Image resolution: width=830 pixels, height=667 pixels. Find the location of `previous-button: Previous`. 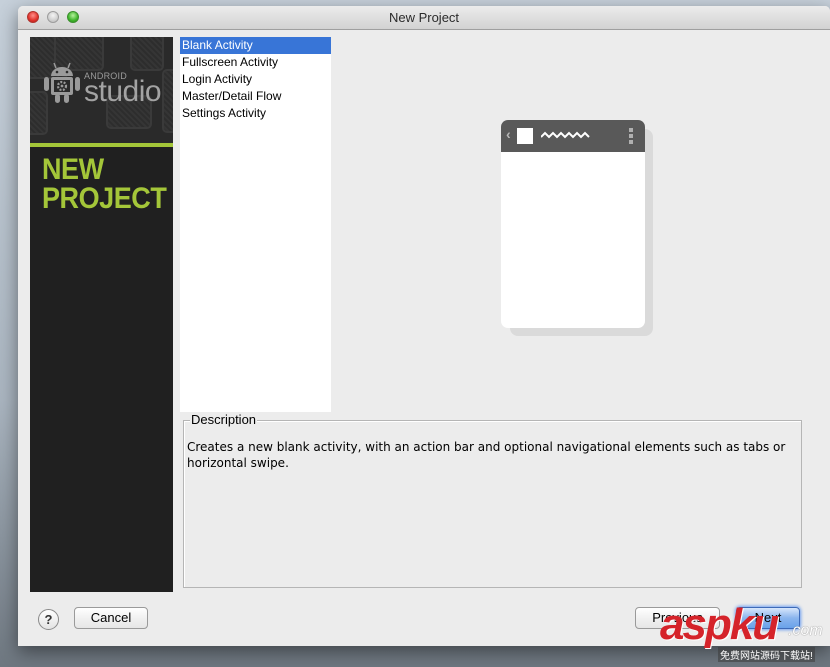

previous-button: Previous is located at coordinates (677, 618).